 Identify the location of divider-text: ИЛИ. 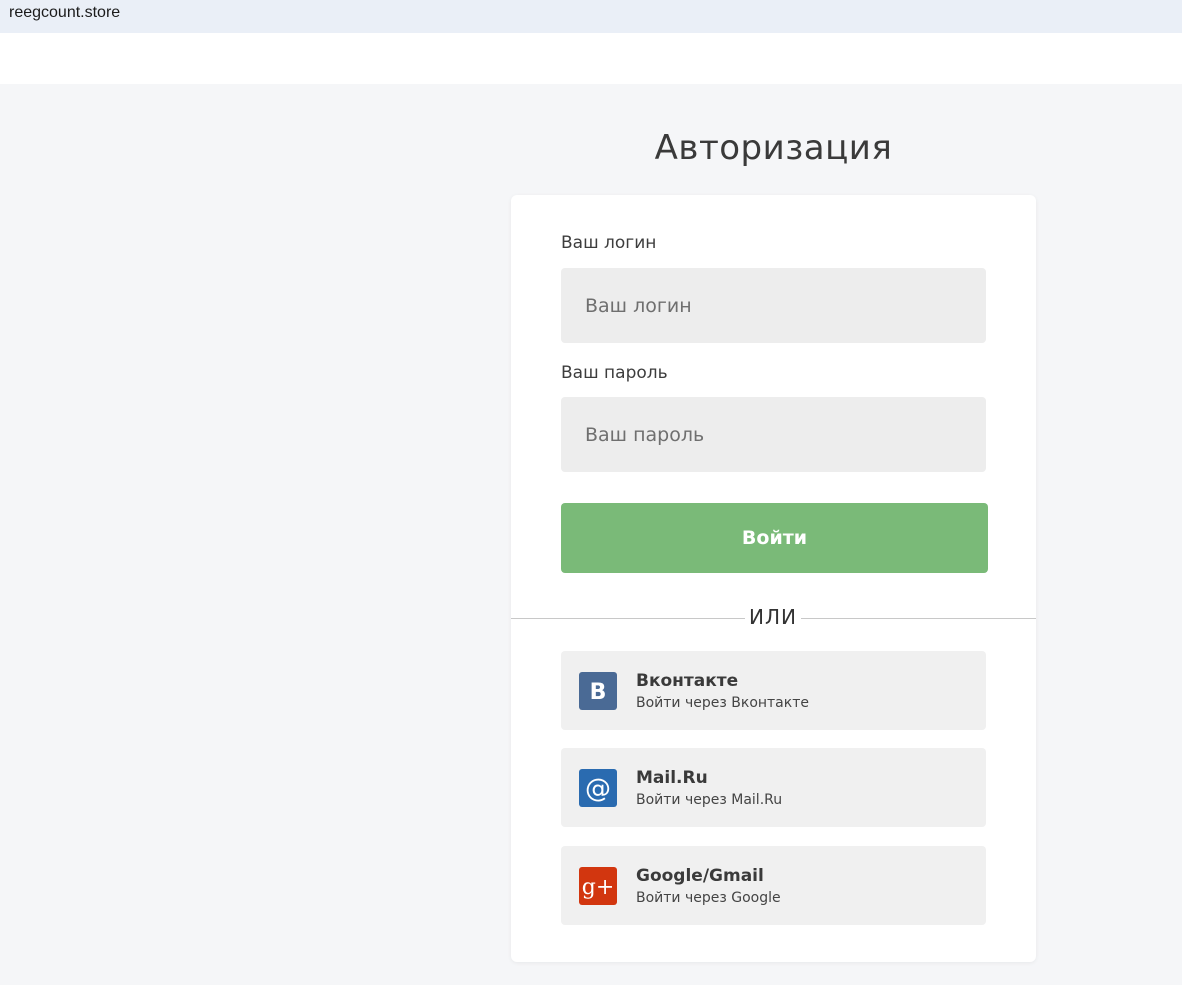
(773, 617).